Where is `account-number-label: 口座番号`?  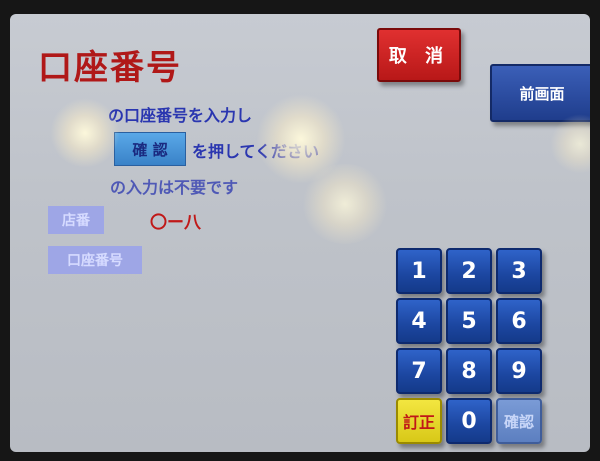
account-number-label: 口座番号 is located at coordinates (95, 260).